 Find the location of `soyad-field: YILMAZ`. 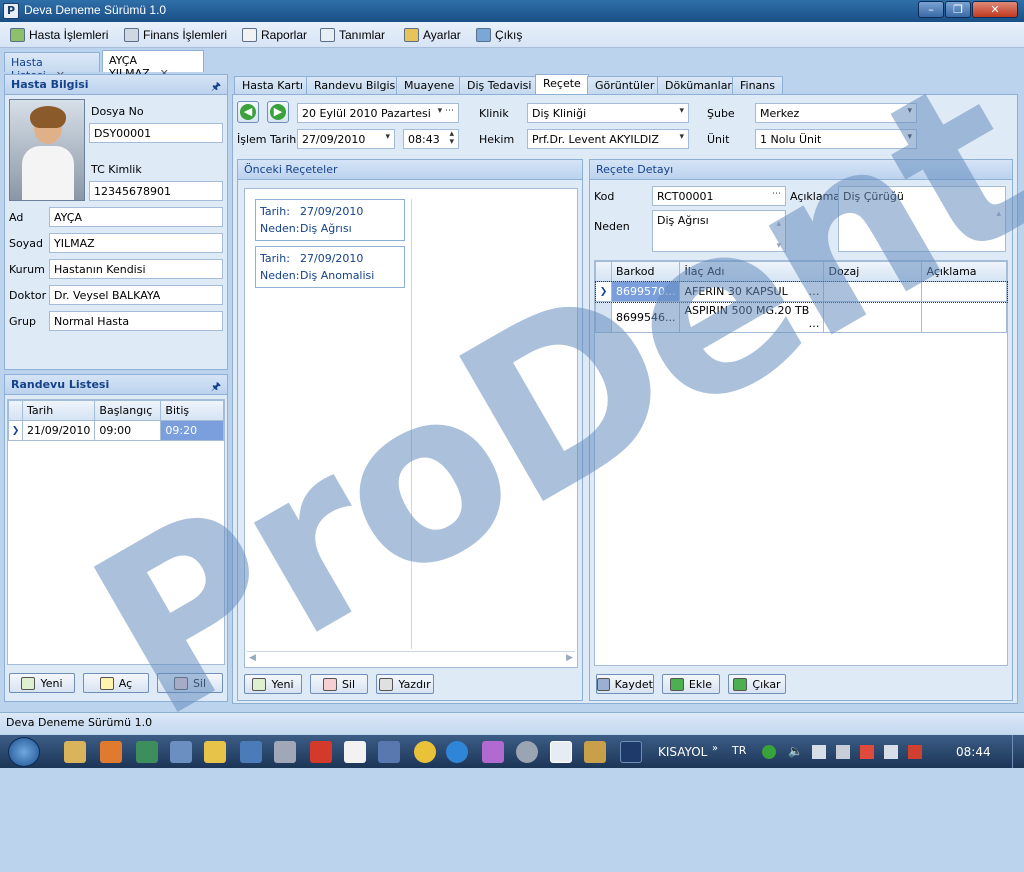

soyad-field: YILMAZ is located at coordinates (136, 243).